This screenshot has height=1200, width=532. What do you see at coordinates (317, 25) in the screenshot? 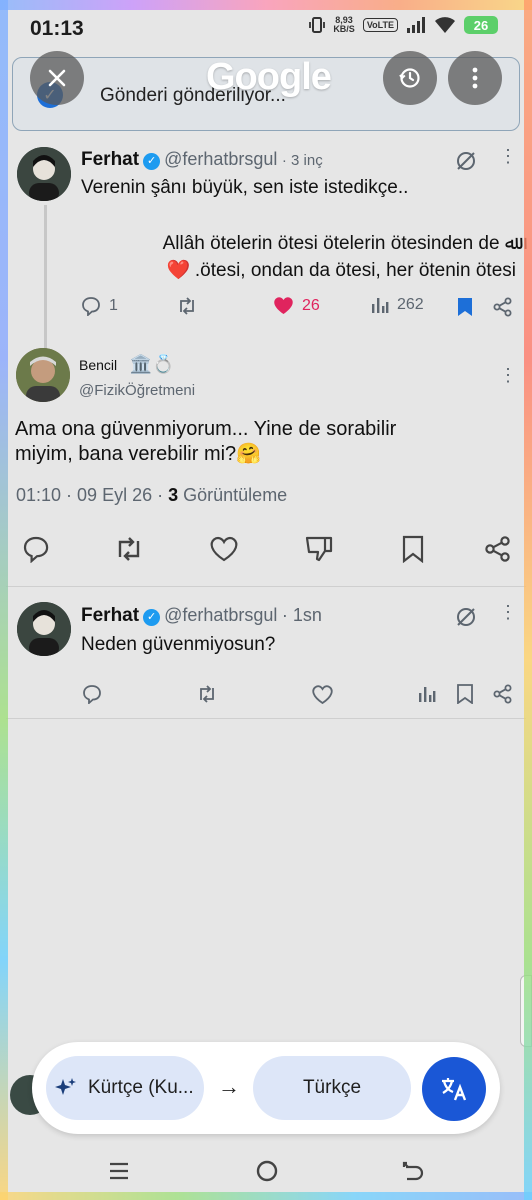
I see `vibrate-icon` at bounding box center [317, 25].